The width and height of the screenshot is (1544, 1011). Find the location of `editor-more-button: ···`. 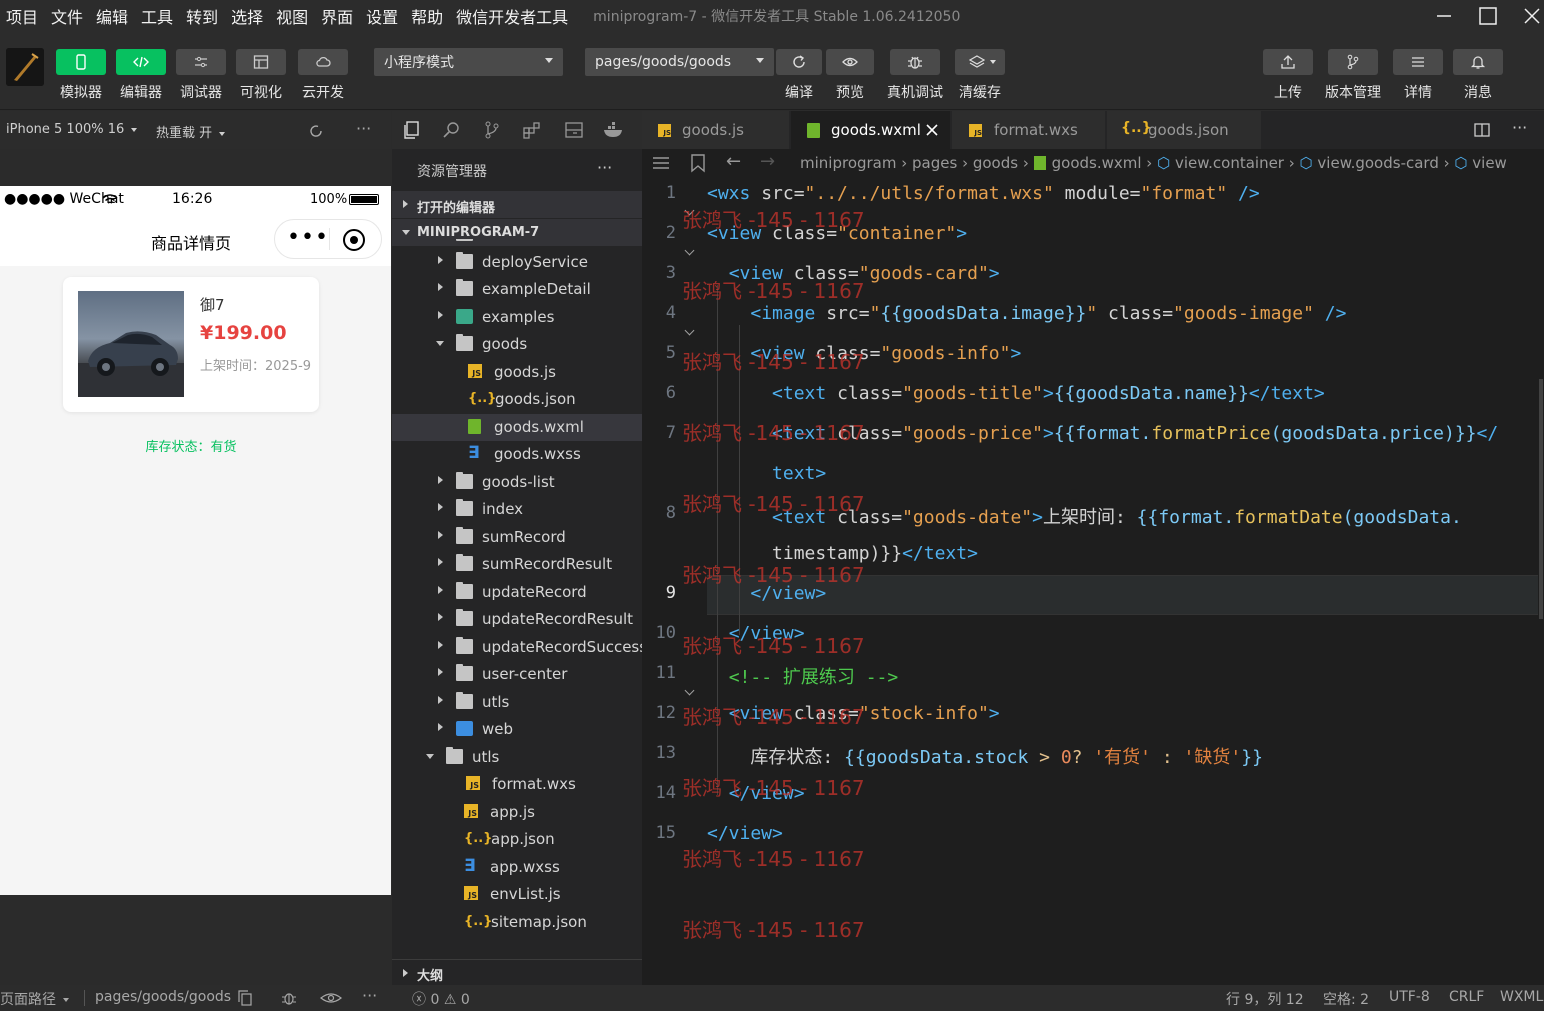

editor-more-button: ··· is located at coordinates (1519, 127).